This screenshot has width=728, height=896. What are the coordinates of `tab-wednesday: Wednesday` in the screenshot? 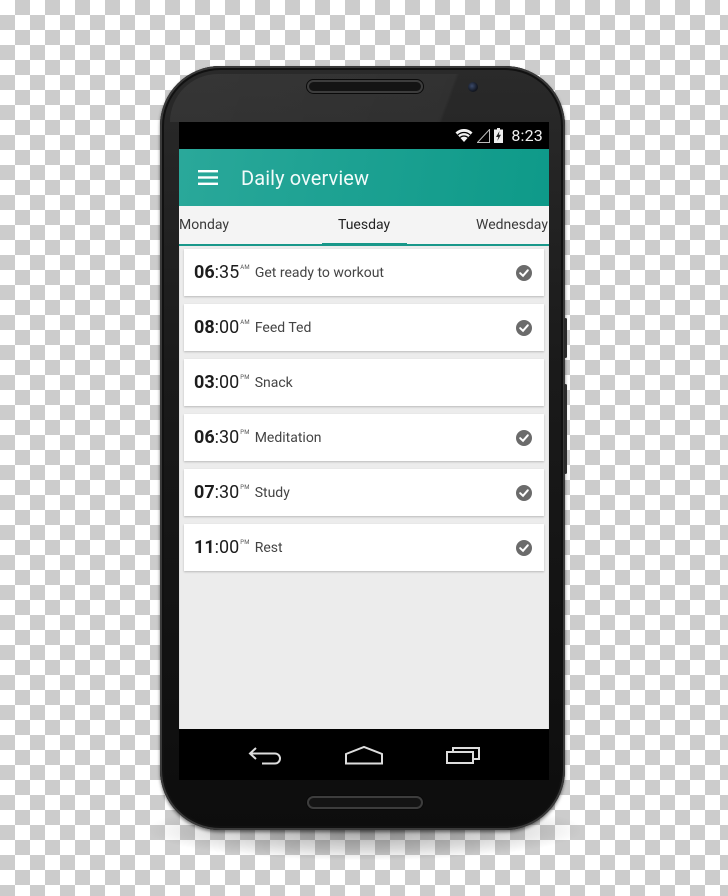 It's located at (512, 225).